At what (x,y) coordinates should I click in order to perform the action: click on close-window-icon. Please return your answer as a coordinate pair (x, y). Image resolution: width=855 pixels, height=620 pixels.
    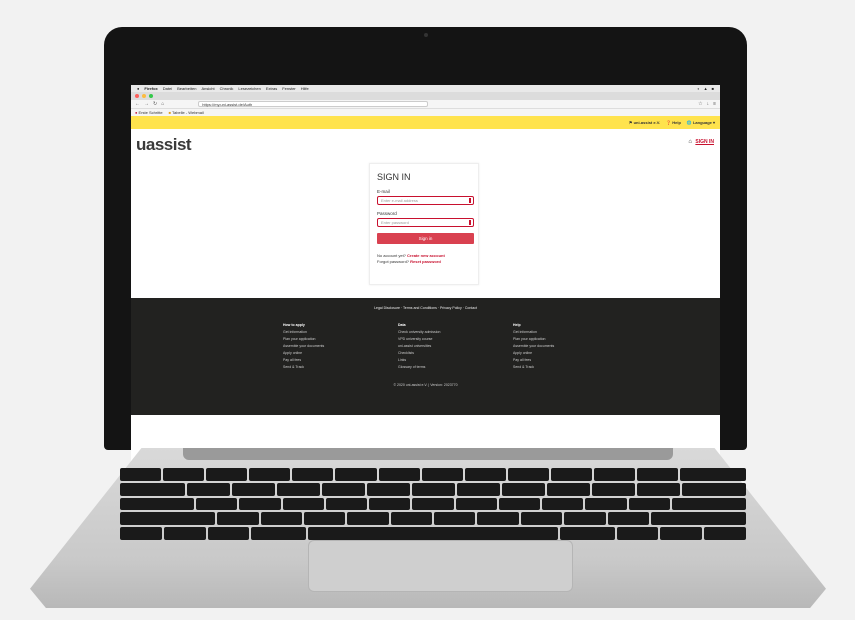
    Looking at the image, I should click on (137, 96).